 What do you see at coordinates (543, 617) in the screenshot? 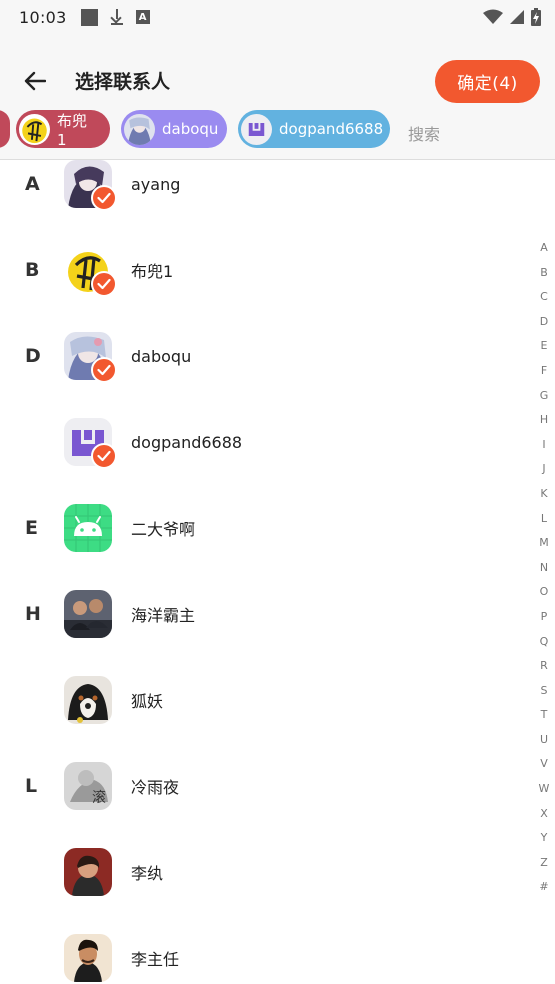
I see `index-letter: P` at bounding box center [543, 617].